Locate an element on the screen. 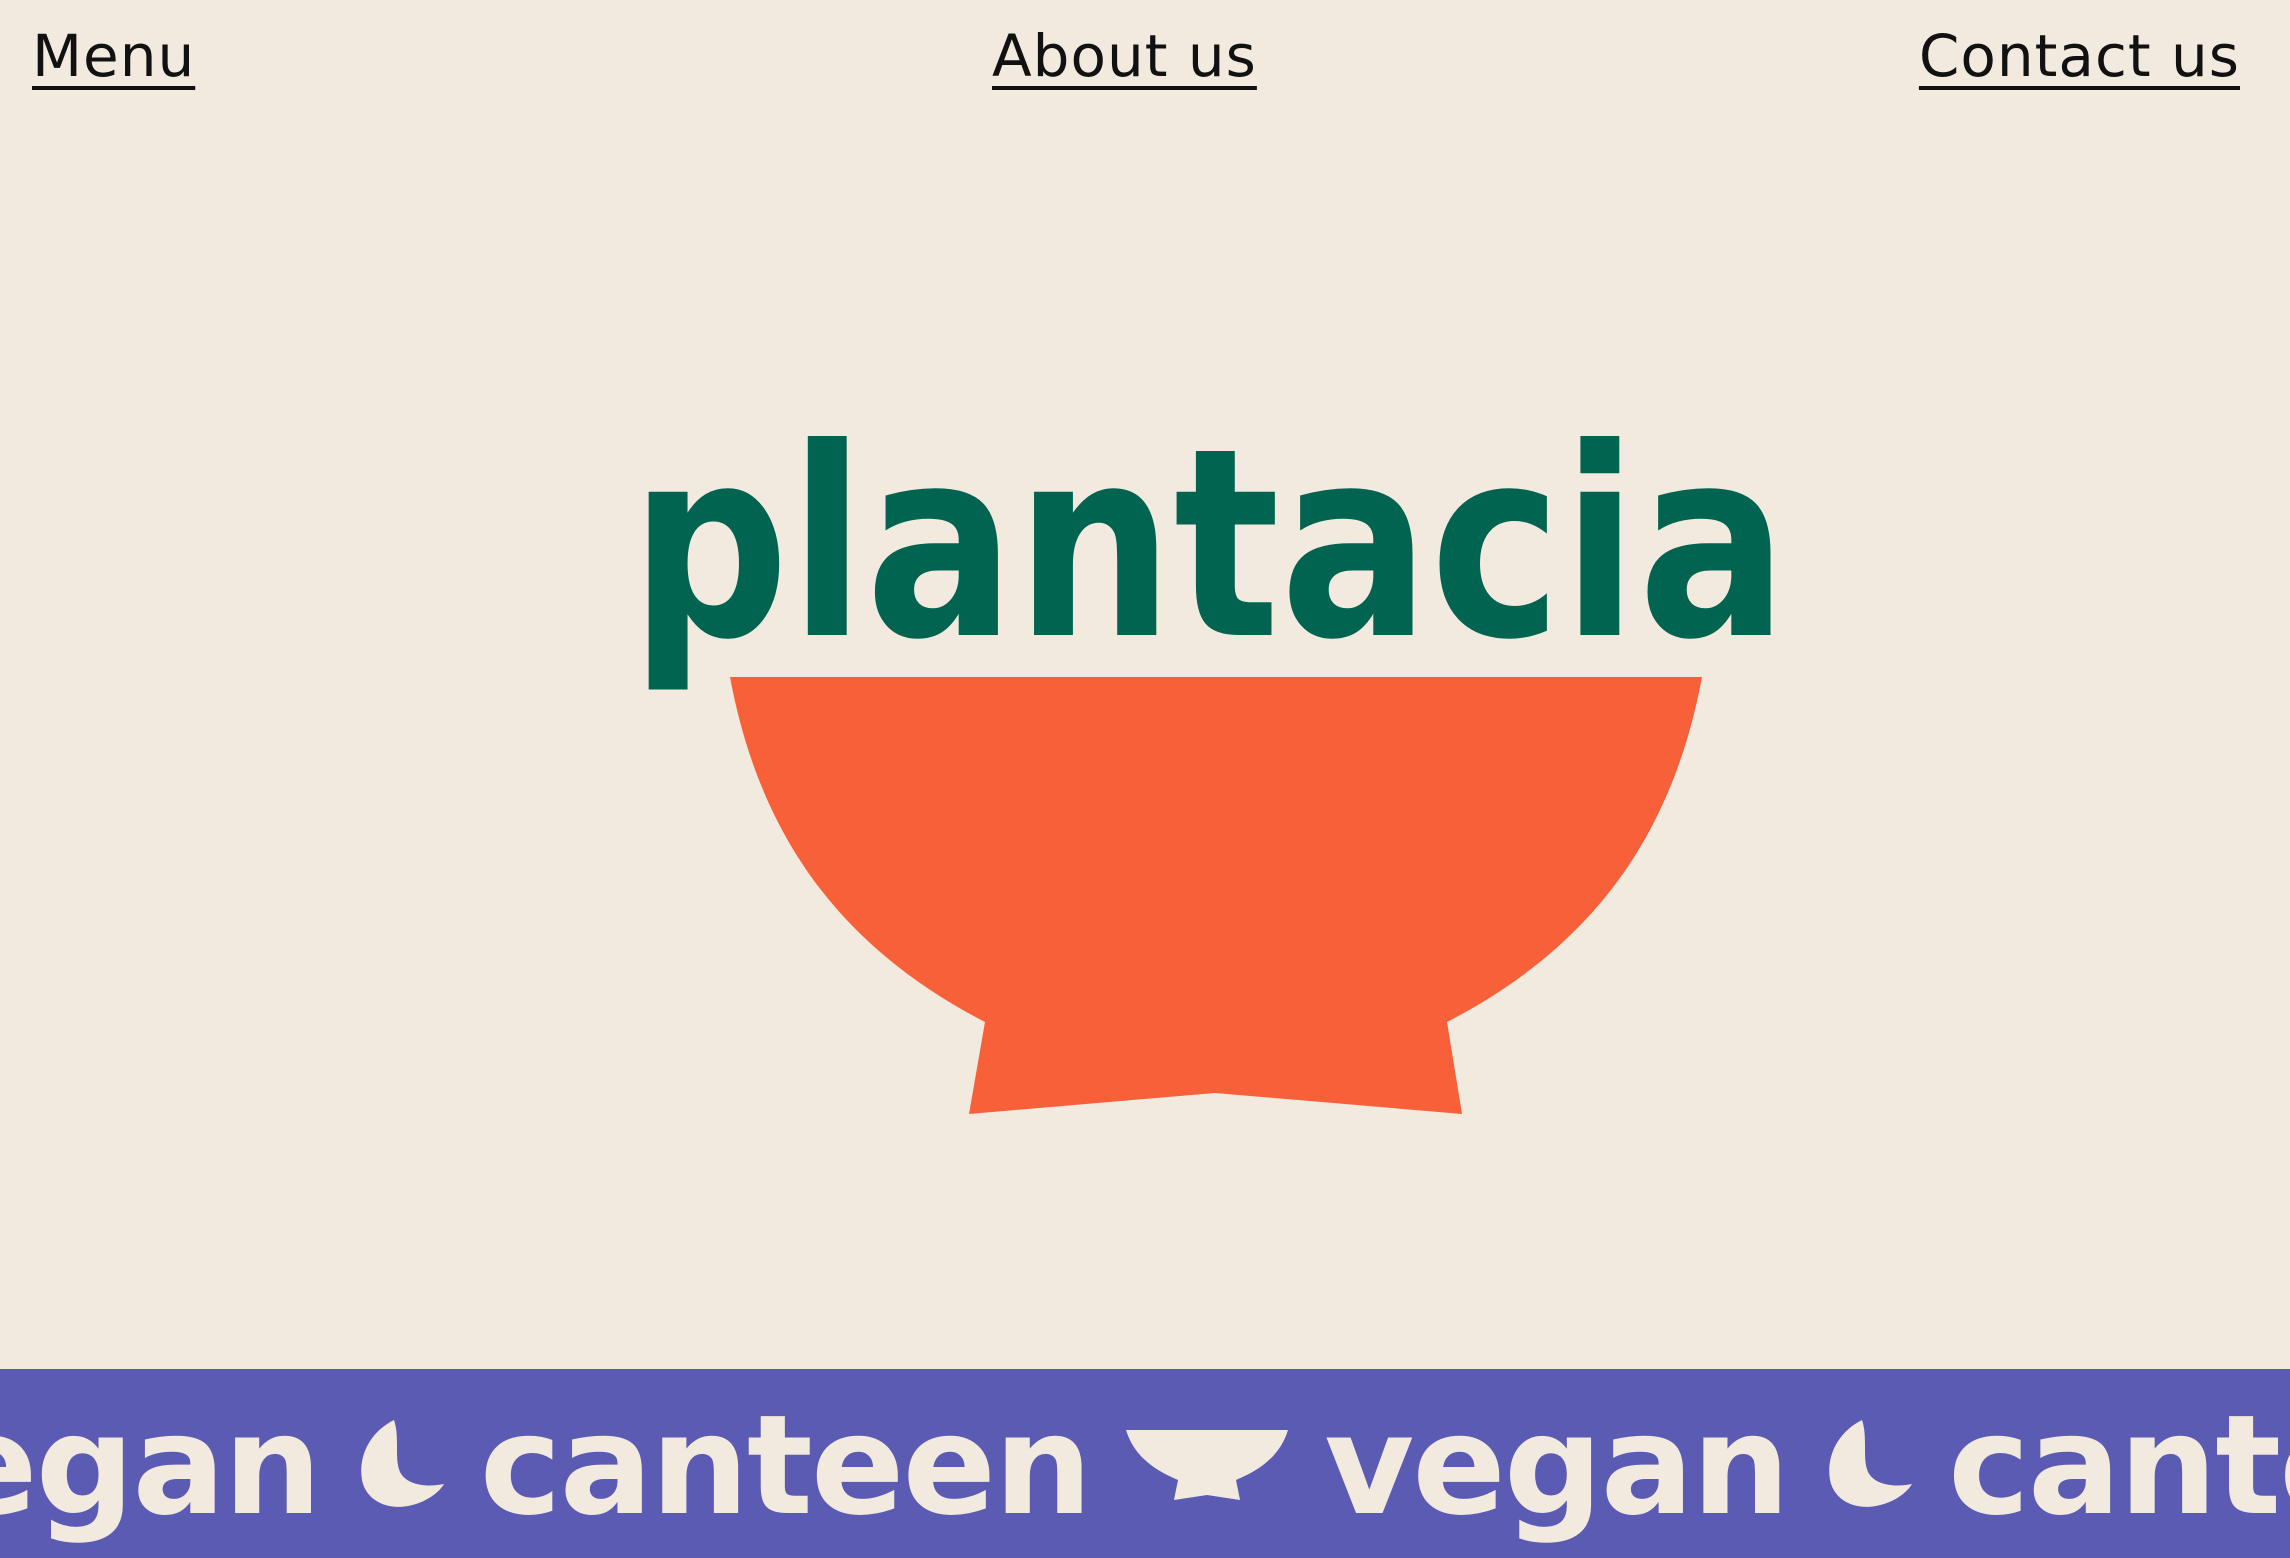 Image resolution: width=2290 pixels, height=1558 pixels. menu-link: Menu is located at coordinates (113, 56).